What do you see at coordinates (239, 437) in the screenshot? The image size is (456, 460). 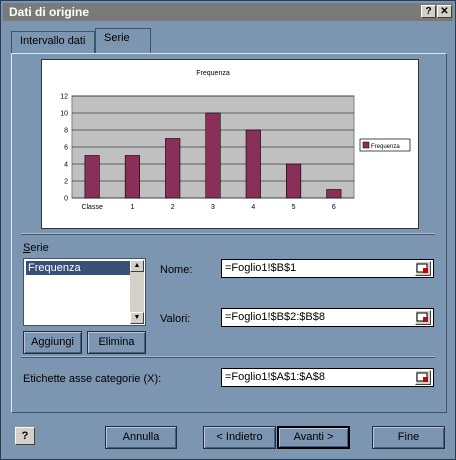 I see `back-button: < Indietro` at bounding box center [239, 437].